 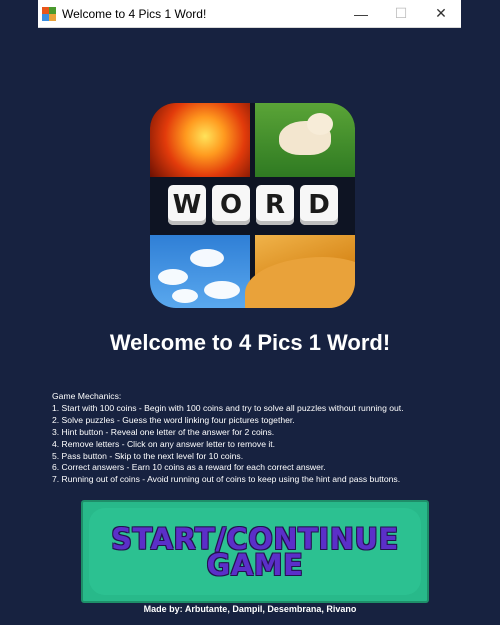 I want to click on close-icon: ✕, so click(x=441, y=13).